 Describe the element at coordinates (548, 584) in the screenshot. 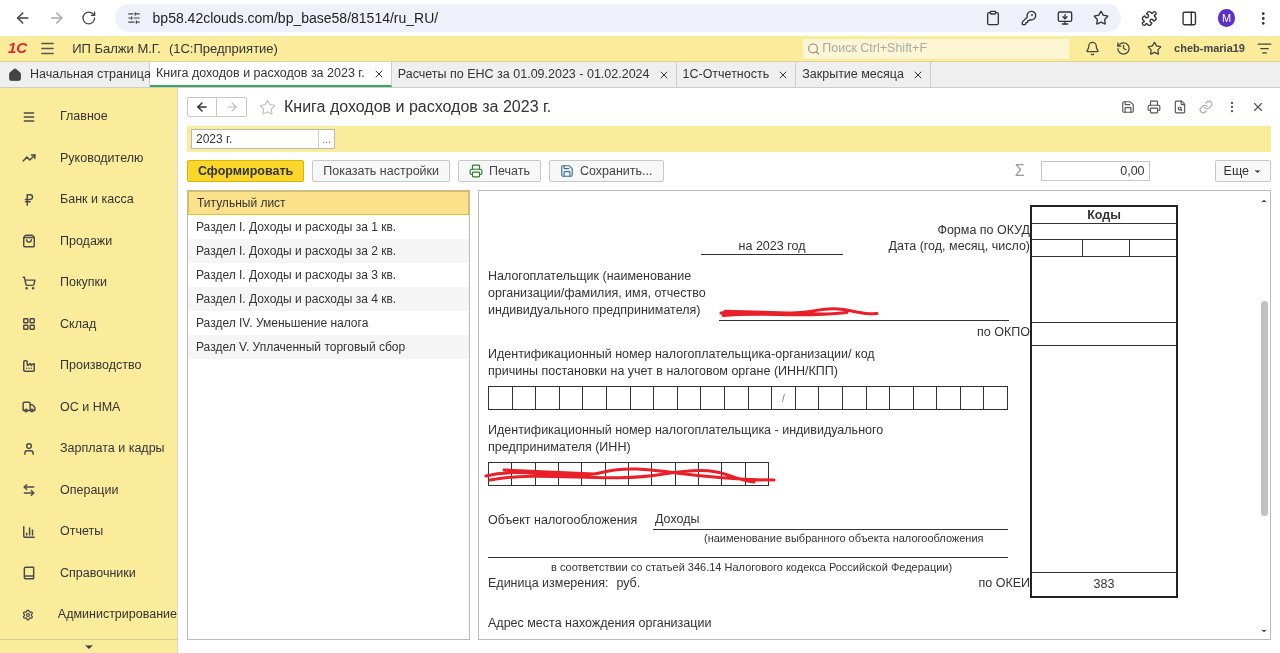

I see `unit-label: Единица измерения:` at that location.